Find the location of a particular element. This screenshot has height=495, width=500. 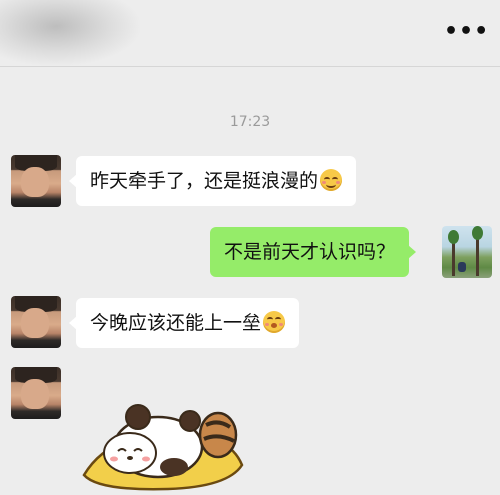

message-text: 昨天牵手了，还是挺浪漫的 is located at coordinates (204, 181).